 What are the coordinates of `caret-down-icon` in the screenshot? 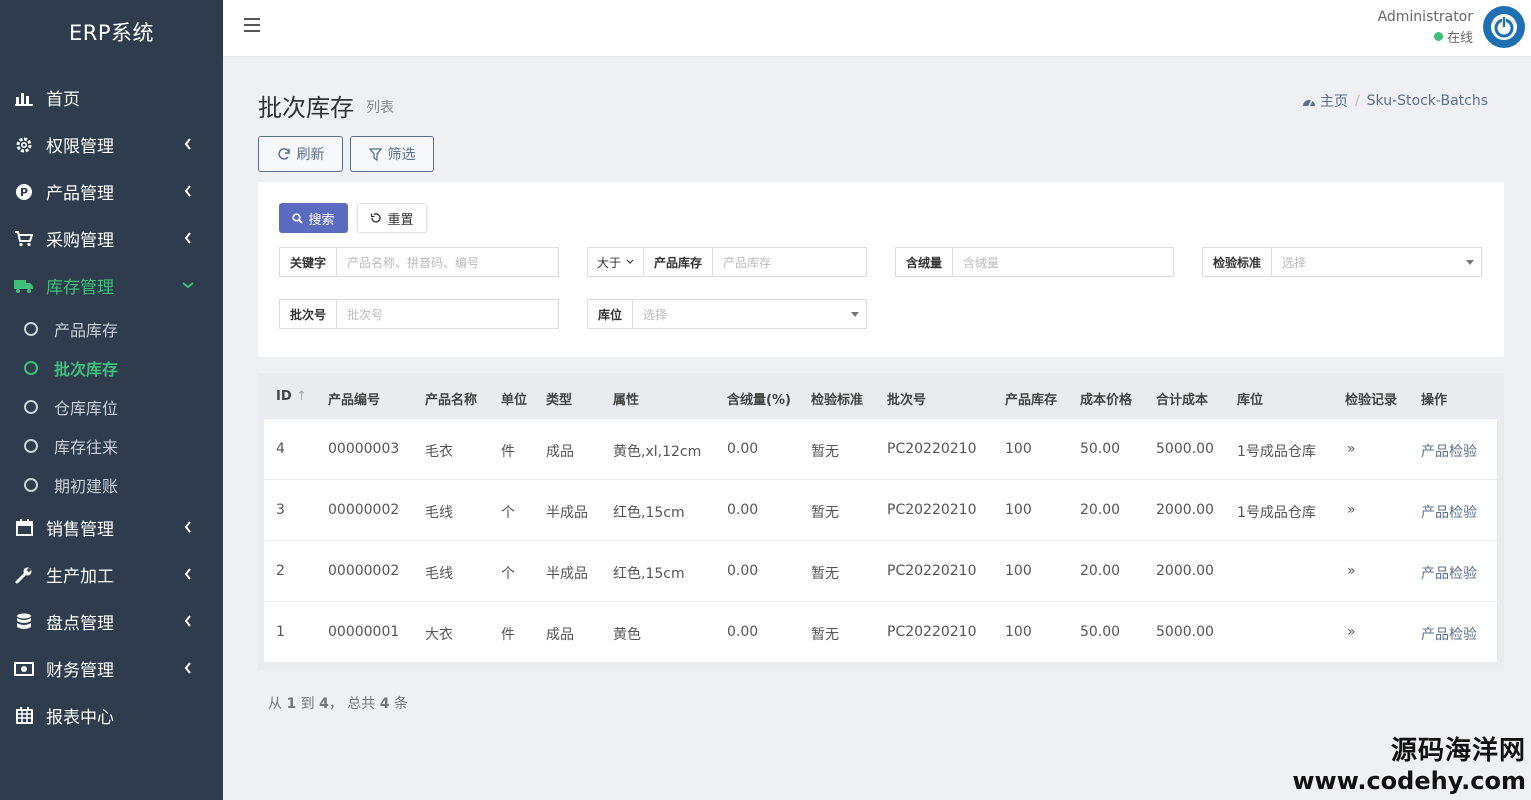 It's located at (1470, 262).